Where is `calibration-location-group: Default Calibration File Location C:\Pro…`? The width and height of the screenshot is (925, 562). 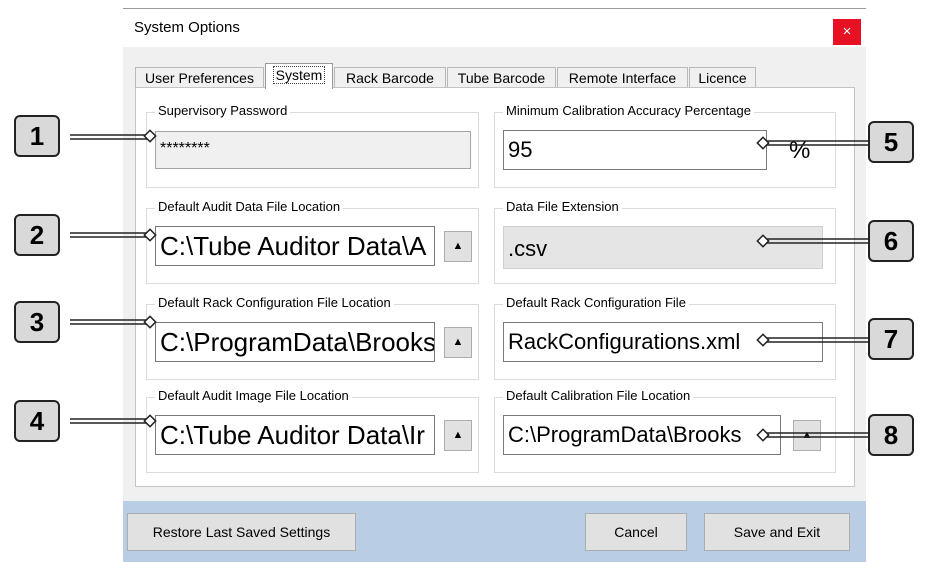
calibration-location-group: Default Calibration File Location C:\Pro… is located at coordinates (665, 430).